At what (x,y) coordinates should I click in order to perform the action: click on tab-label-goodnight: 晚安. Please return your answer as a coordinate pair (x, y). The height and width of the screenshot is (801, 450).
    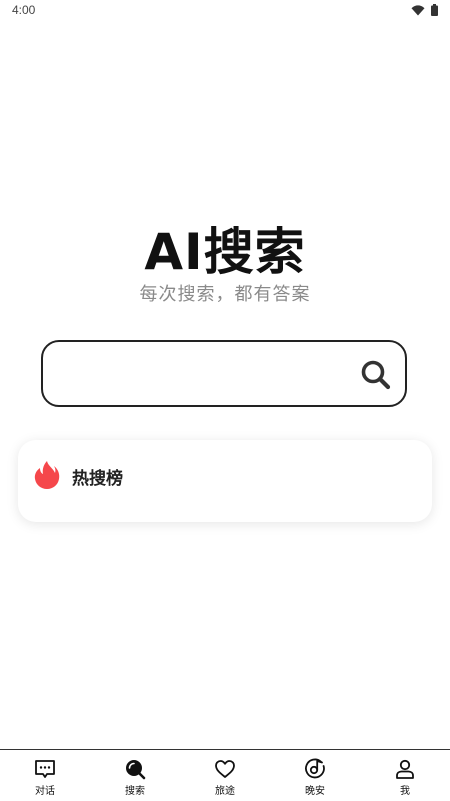
    Looking at the image, I should click on (315, 791).